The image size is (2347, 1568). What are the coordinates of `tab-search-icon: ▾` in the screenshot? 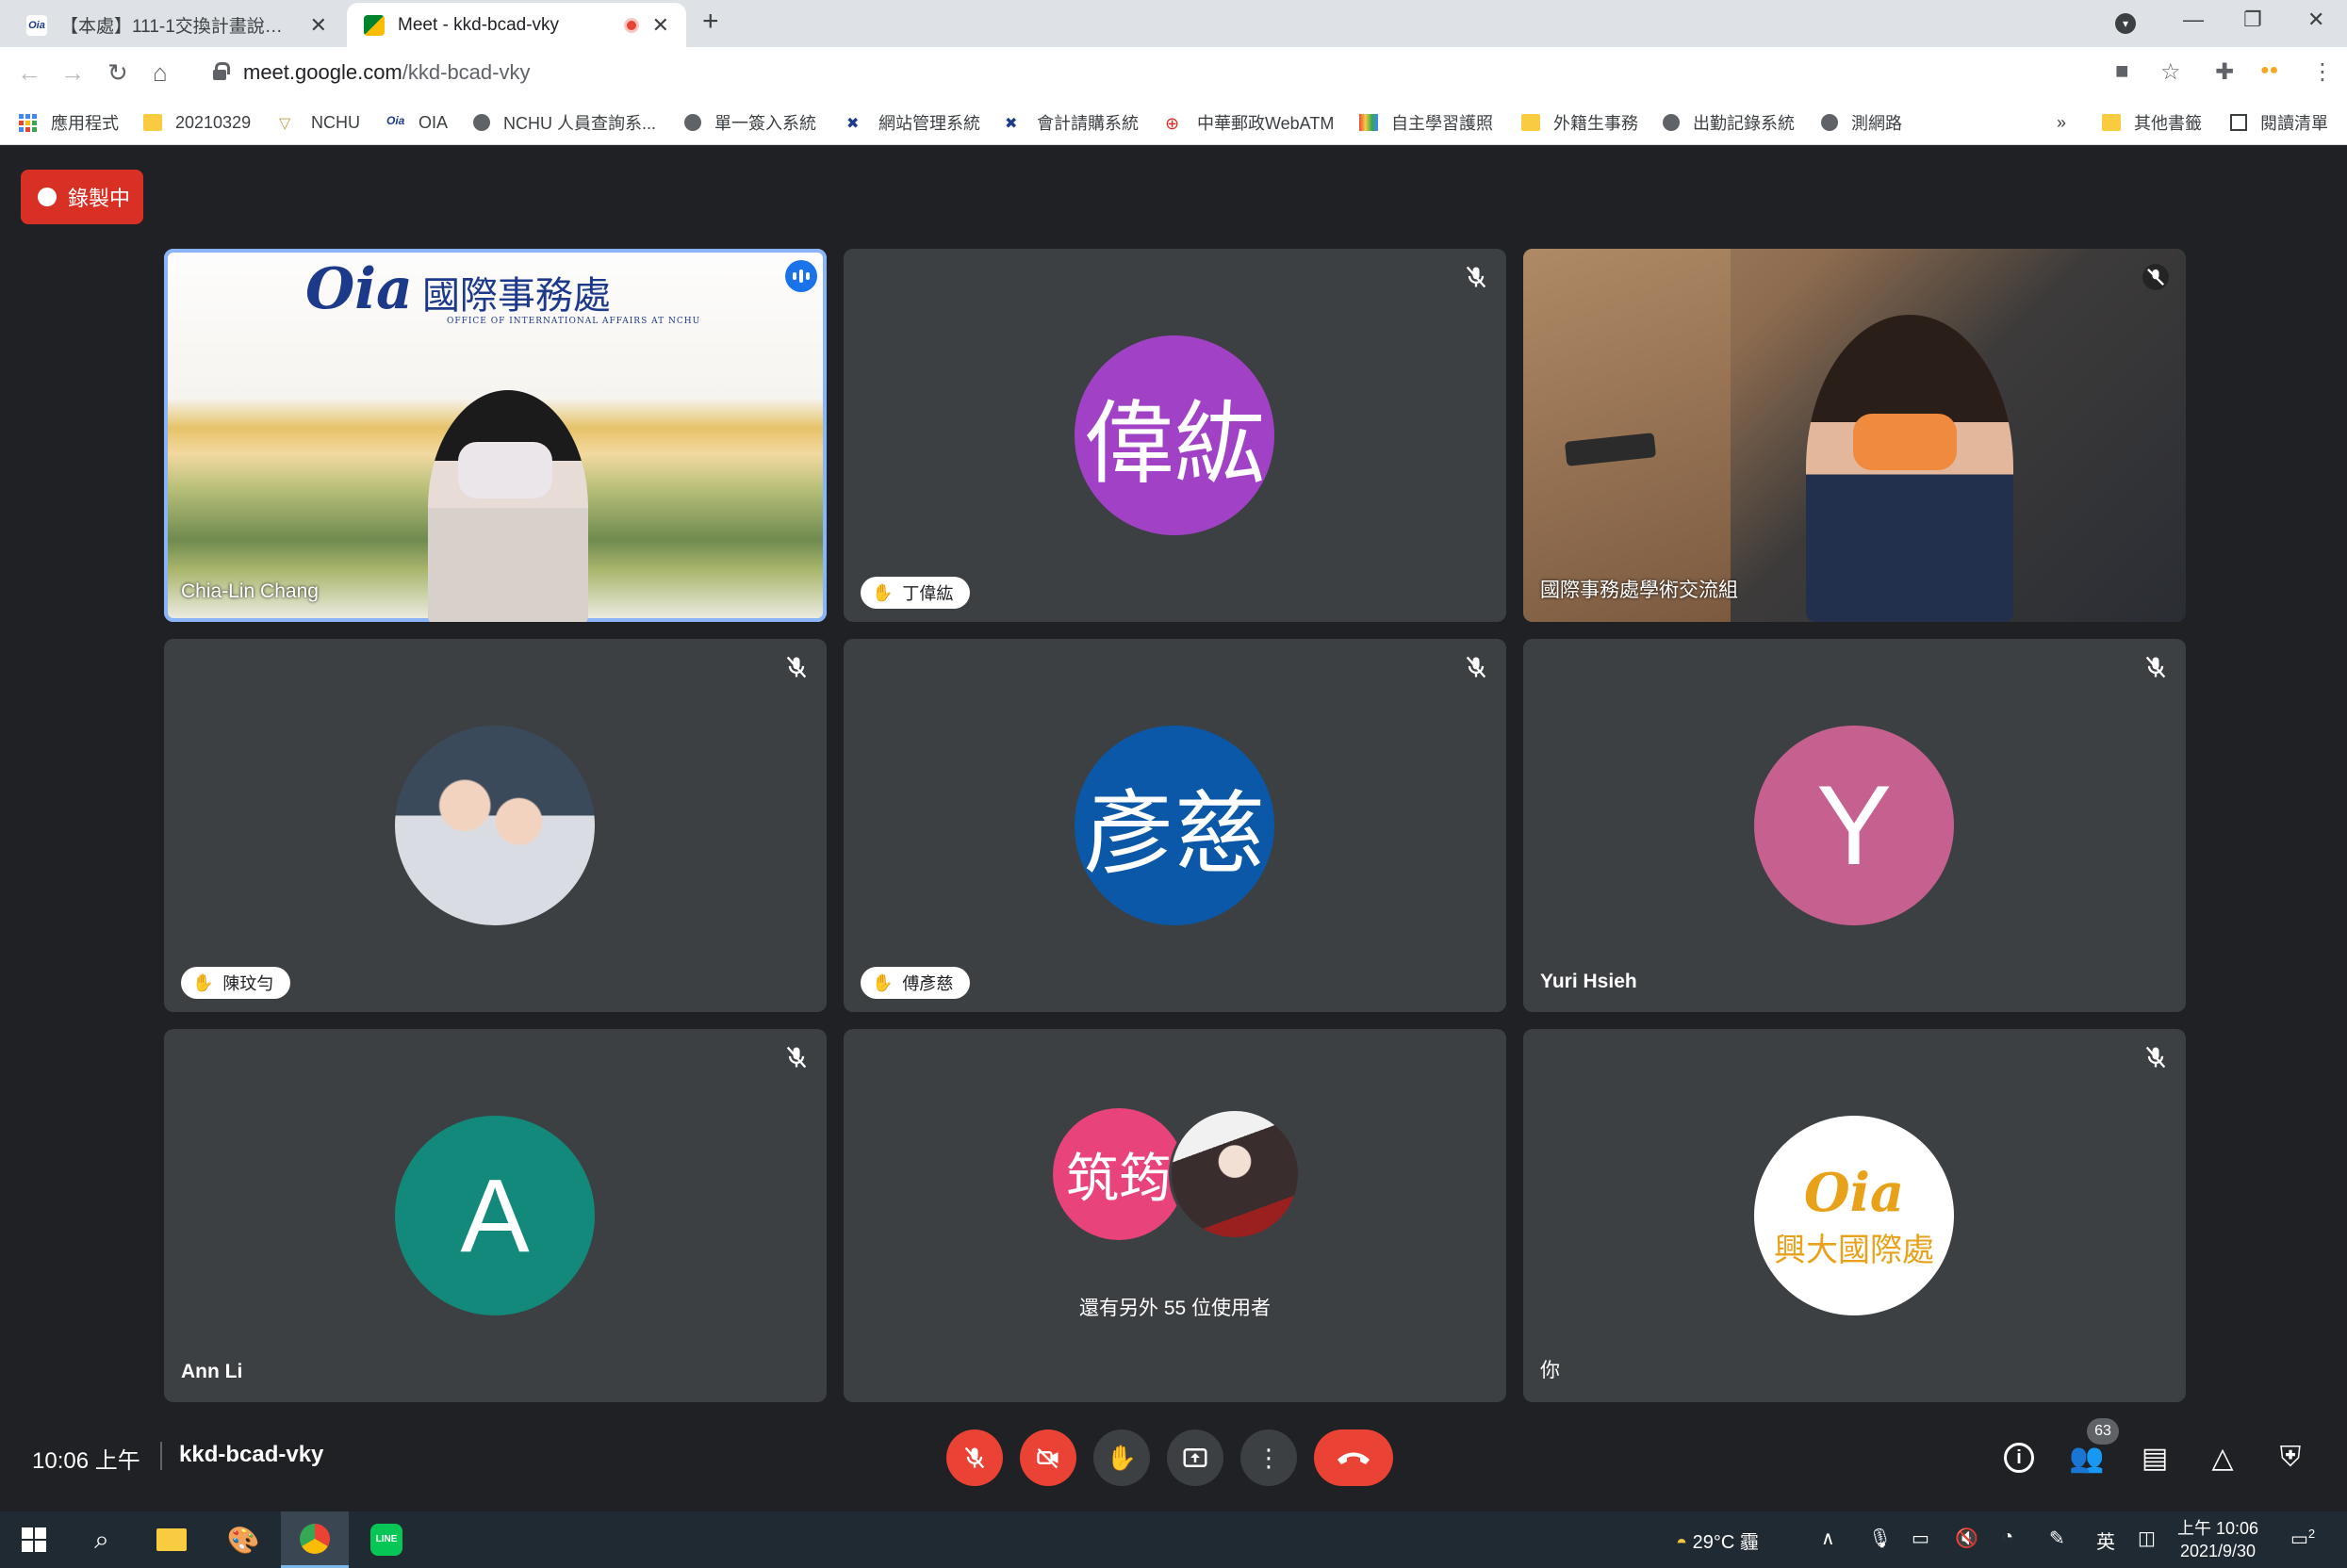 It's located at (2125, 24).